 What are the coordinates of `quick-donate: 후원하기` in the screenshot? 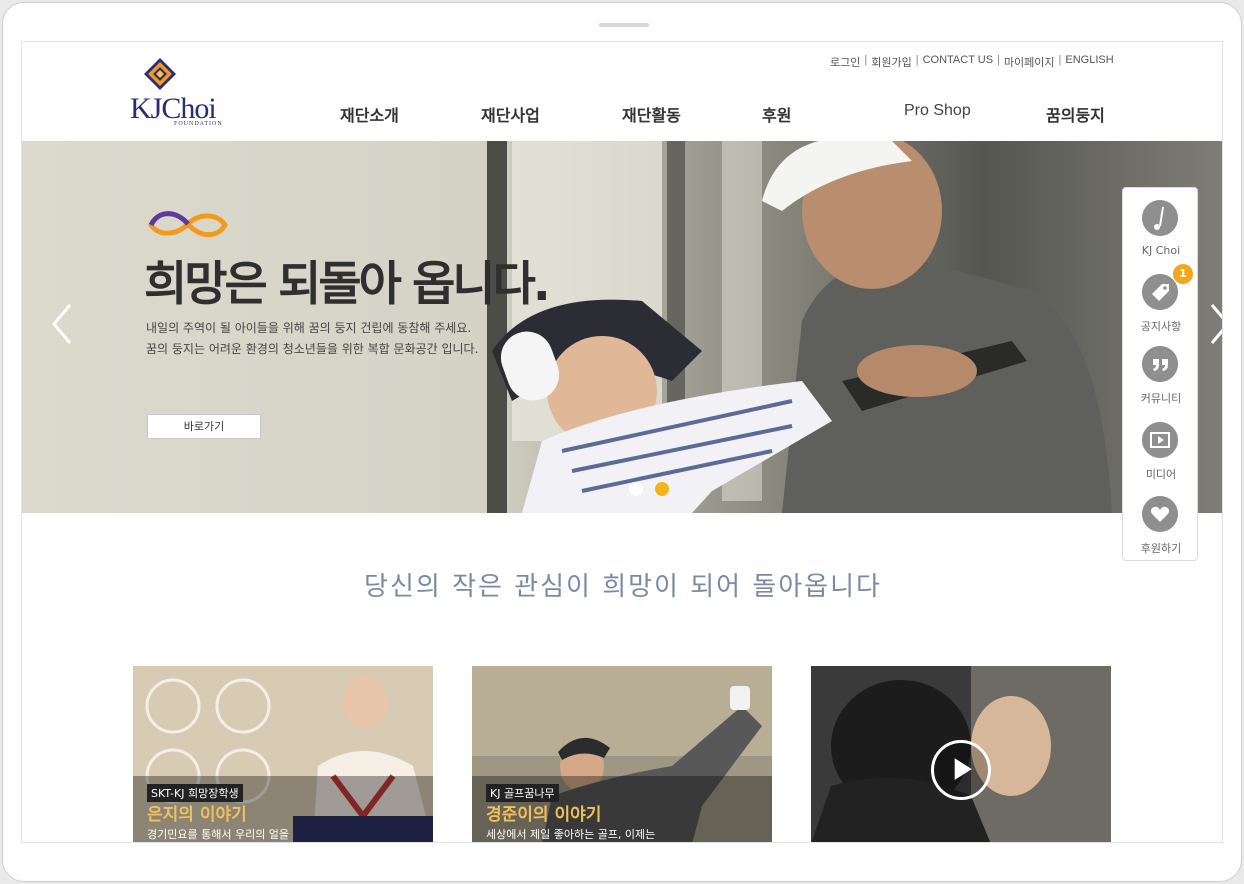 It's located at (1161, 526).